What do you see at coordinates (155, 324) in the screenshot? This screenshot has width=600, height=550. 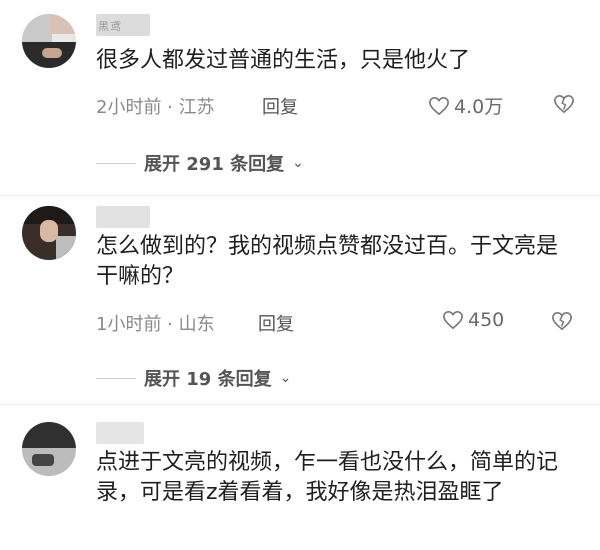 I see `comment-meta: 1小时前 · 山东` at bounding box center [155, 324].